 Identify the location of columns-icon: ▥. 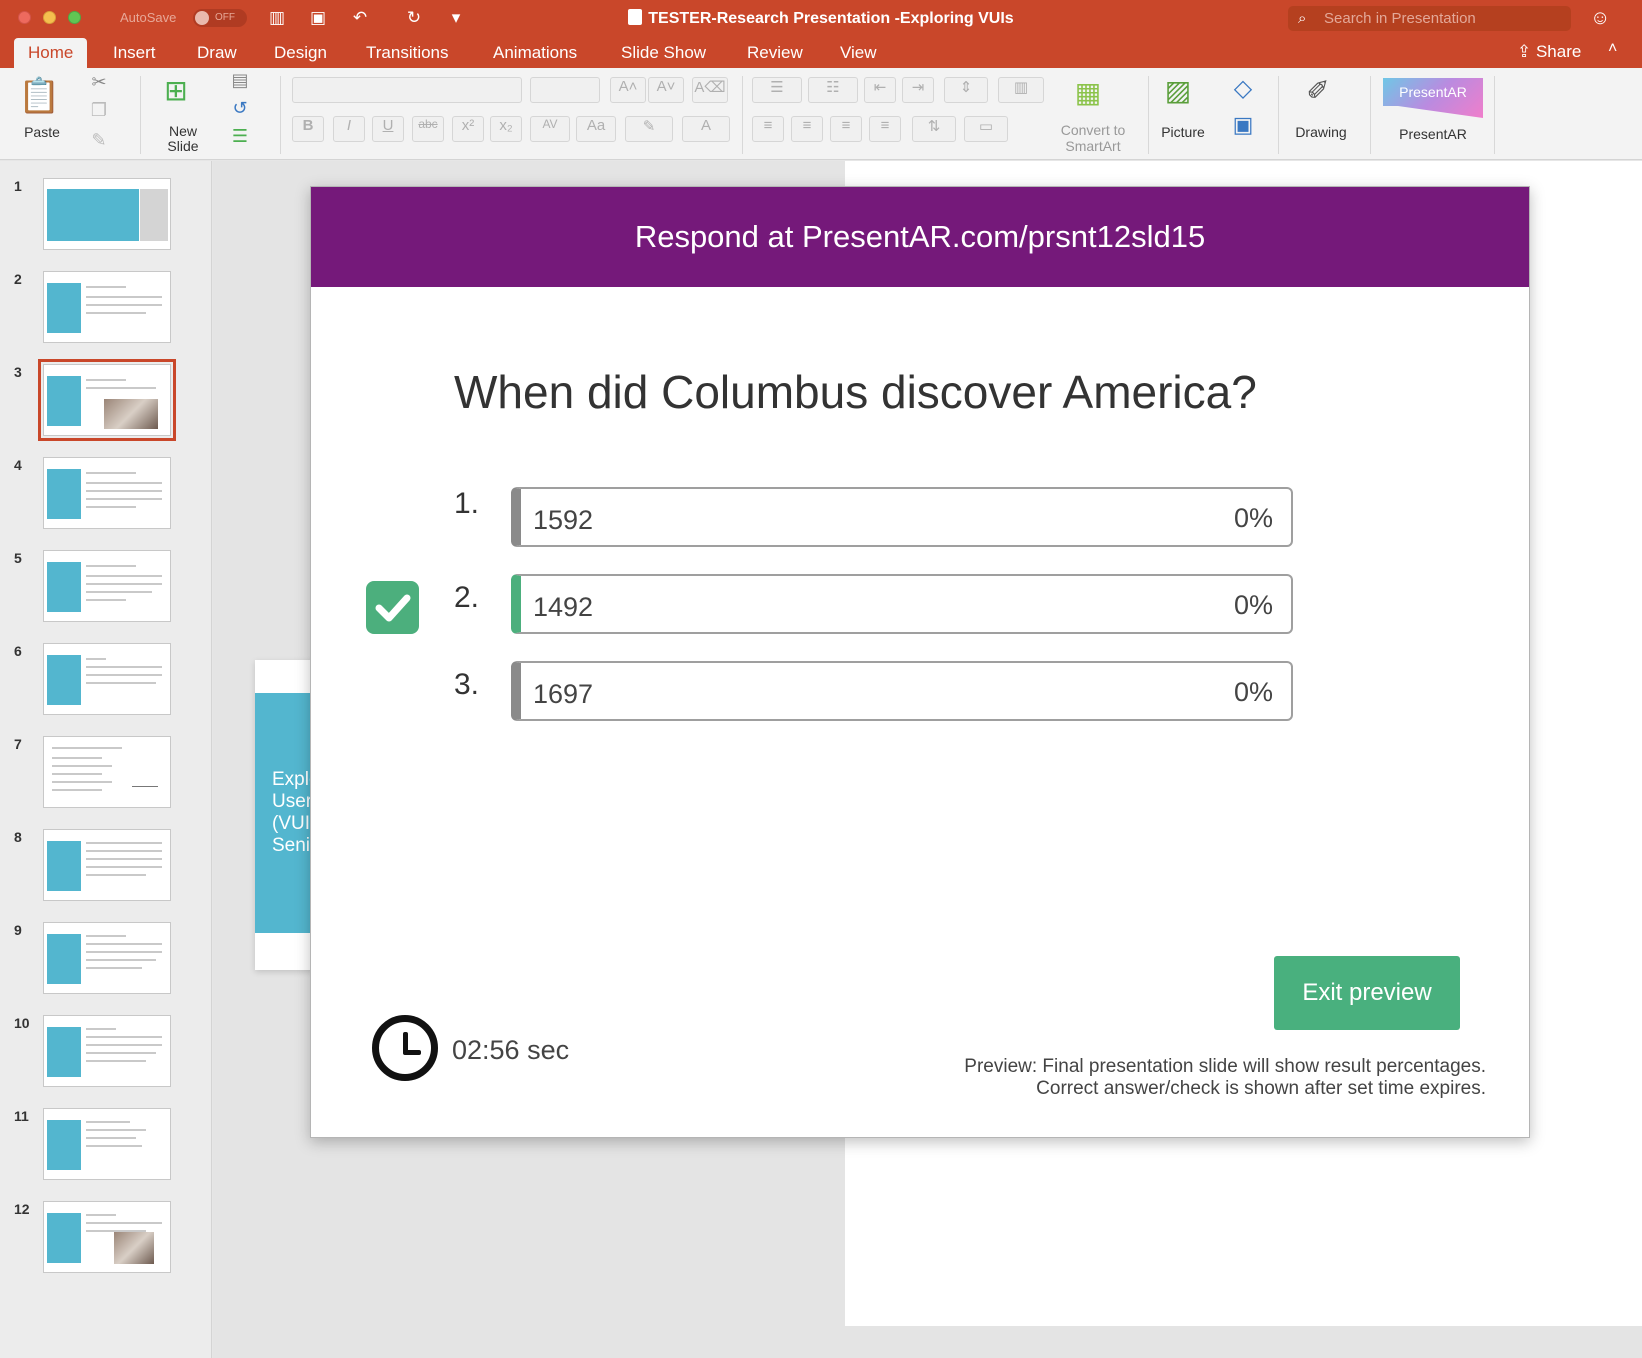
(1021, 90).